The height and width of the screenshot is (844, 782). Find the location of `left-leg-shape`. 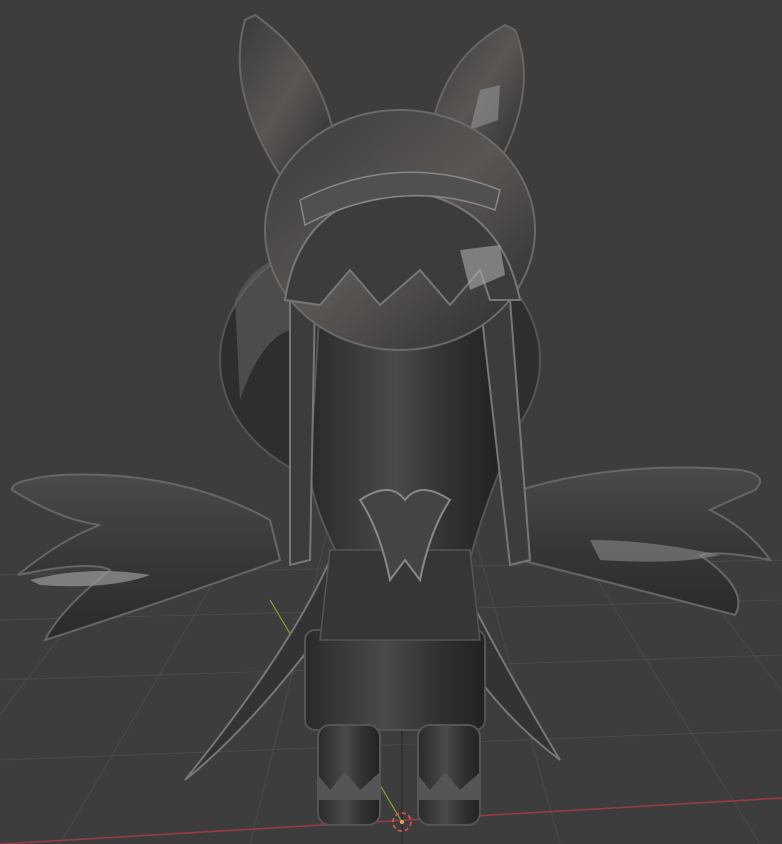

left-leg-shape is located at coordinates (349, 775).